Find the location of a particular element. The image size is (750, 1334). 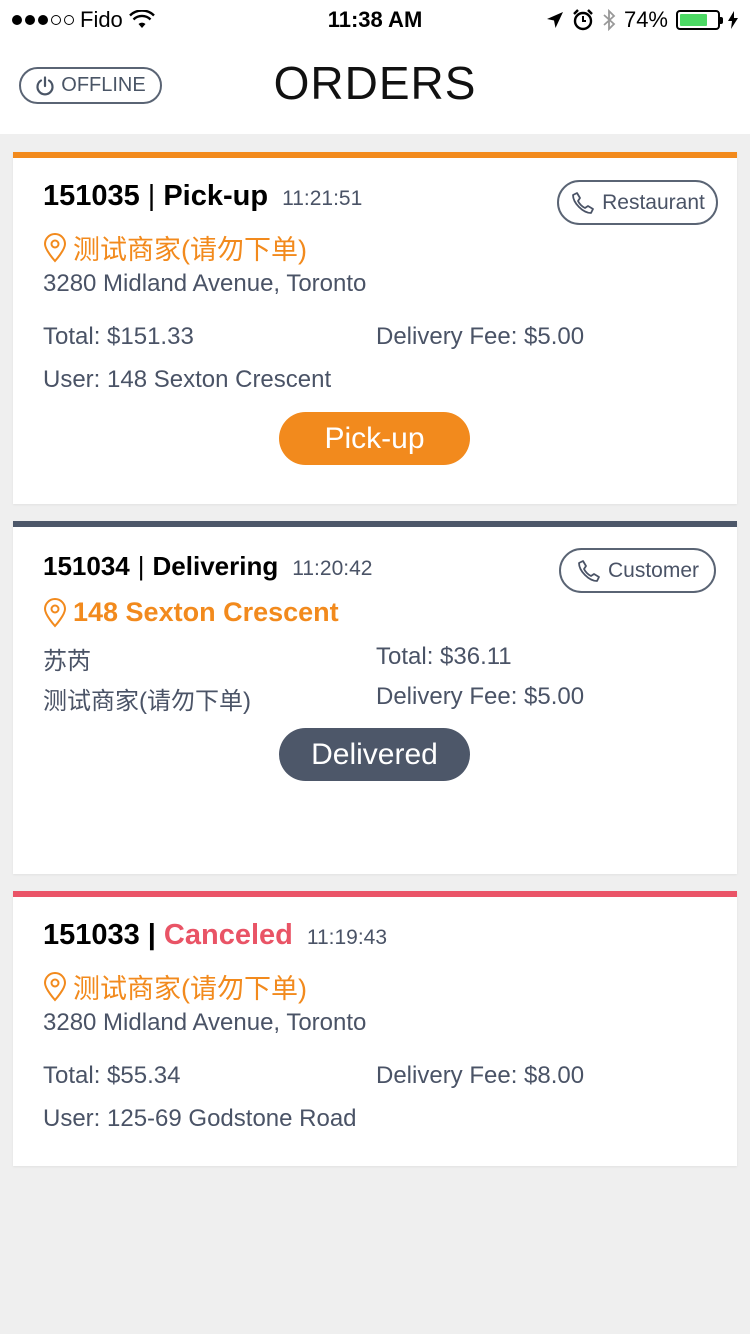

order-header: 151034 | Delivering 11:20:42 is located at coordinates (207, 566).